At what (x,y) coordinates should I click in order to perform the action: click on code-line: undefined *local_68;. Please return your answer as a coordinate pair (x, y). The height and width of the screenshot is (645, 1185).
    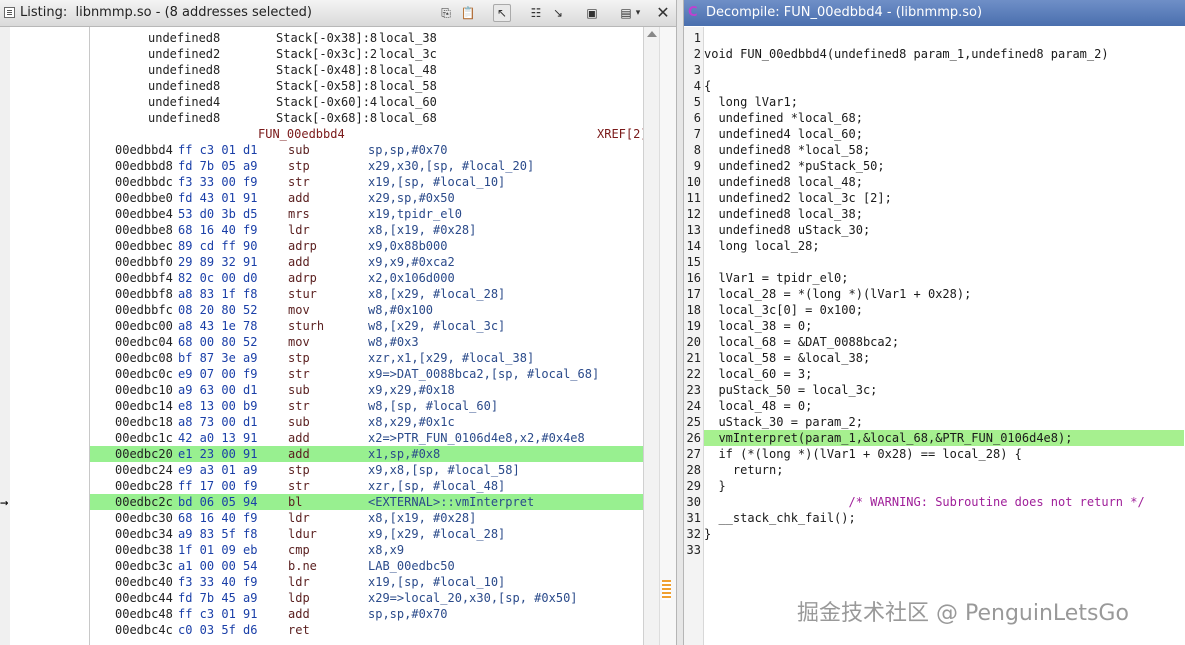
    Looking at the image, I should click on (944, 118).